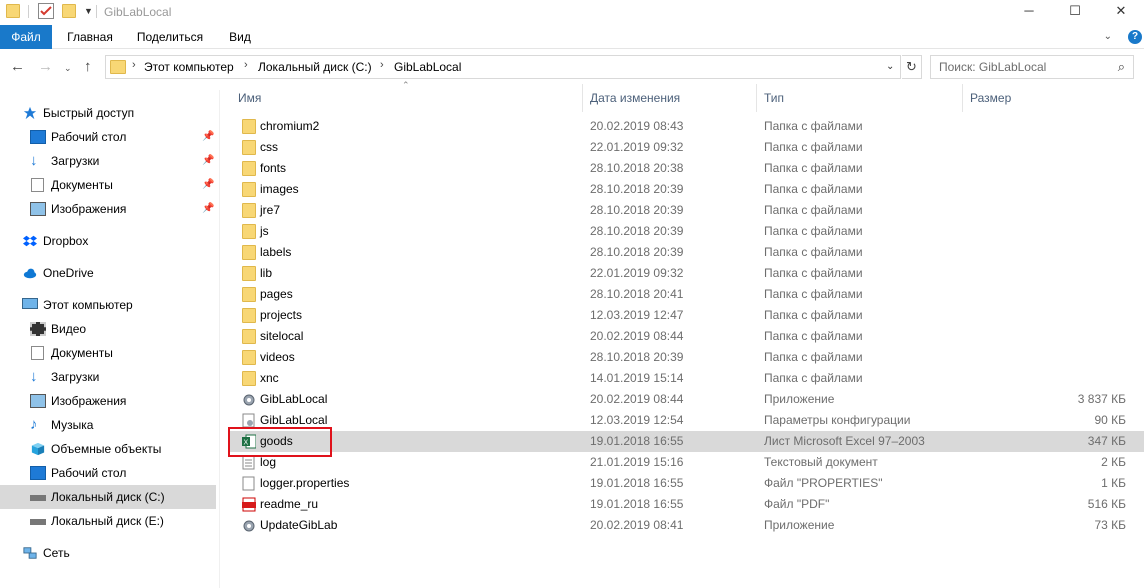  What do you see at coordinates (108, 241) in the screenshot?
I see `nav-dropbox: Dropbox` at bounding box center [108, 241].